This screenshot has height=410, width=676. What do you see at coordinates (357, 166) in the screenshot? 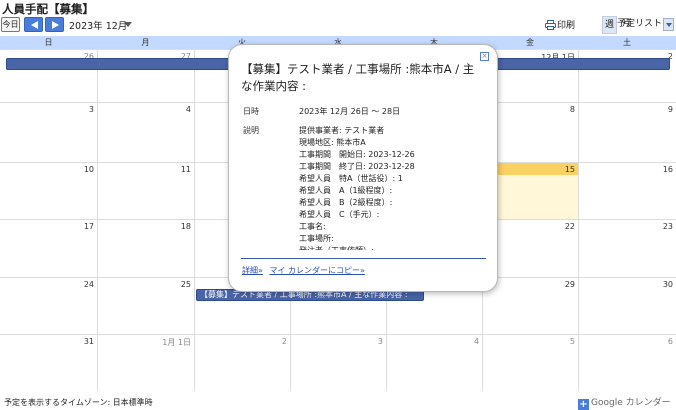
I see `description-line: 工事期間 終了日: 2023-12-28` at bounding box center [357, 166].